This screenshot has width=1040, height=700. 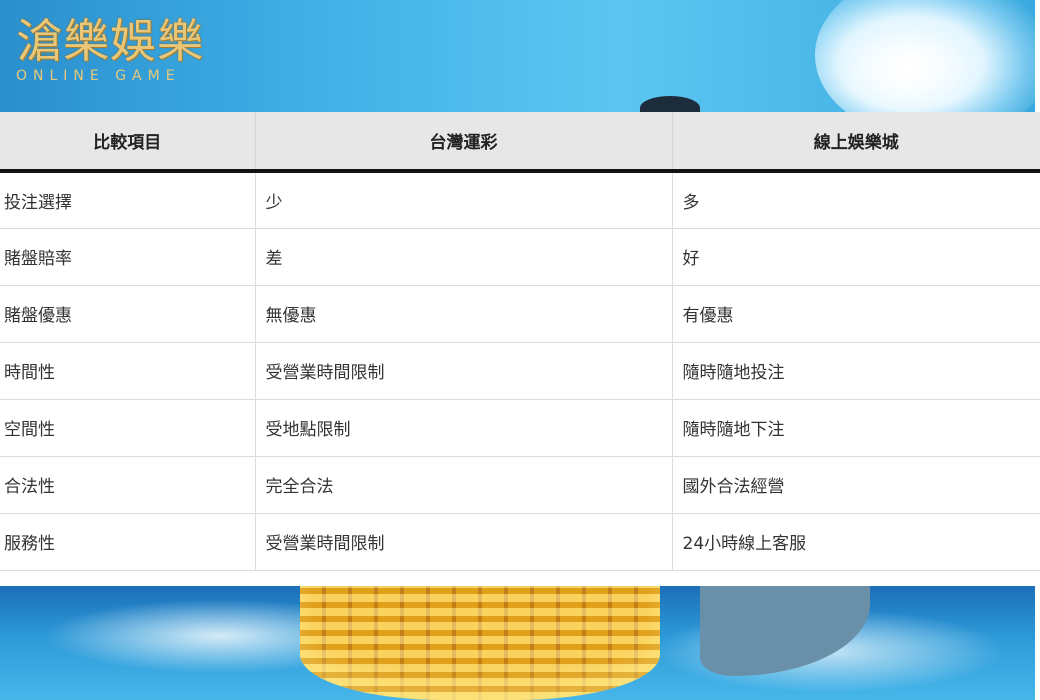 What do you see at coordinates (464, 485) in the screenshot?
I see `table-cell: 完全合法` at bounding box center [464, 485].